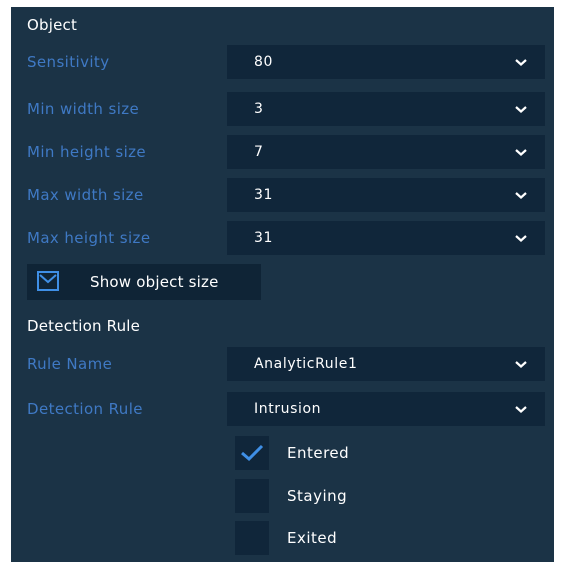  Describe the element at coordinates (83, 109) in the screenshot. I see `min-width-label: Min width size` at that location.